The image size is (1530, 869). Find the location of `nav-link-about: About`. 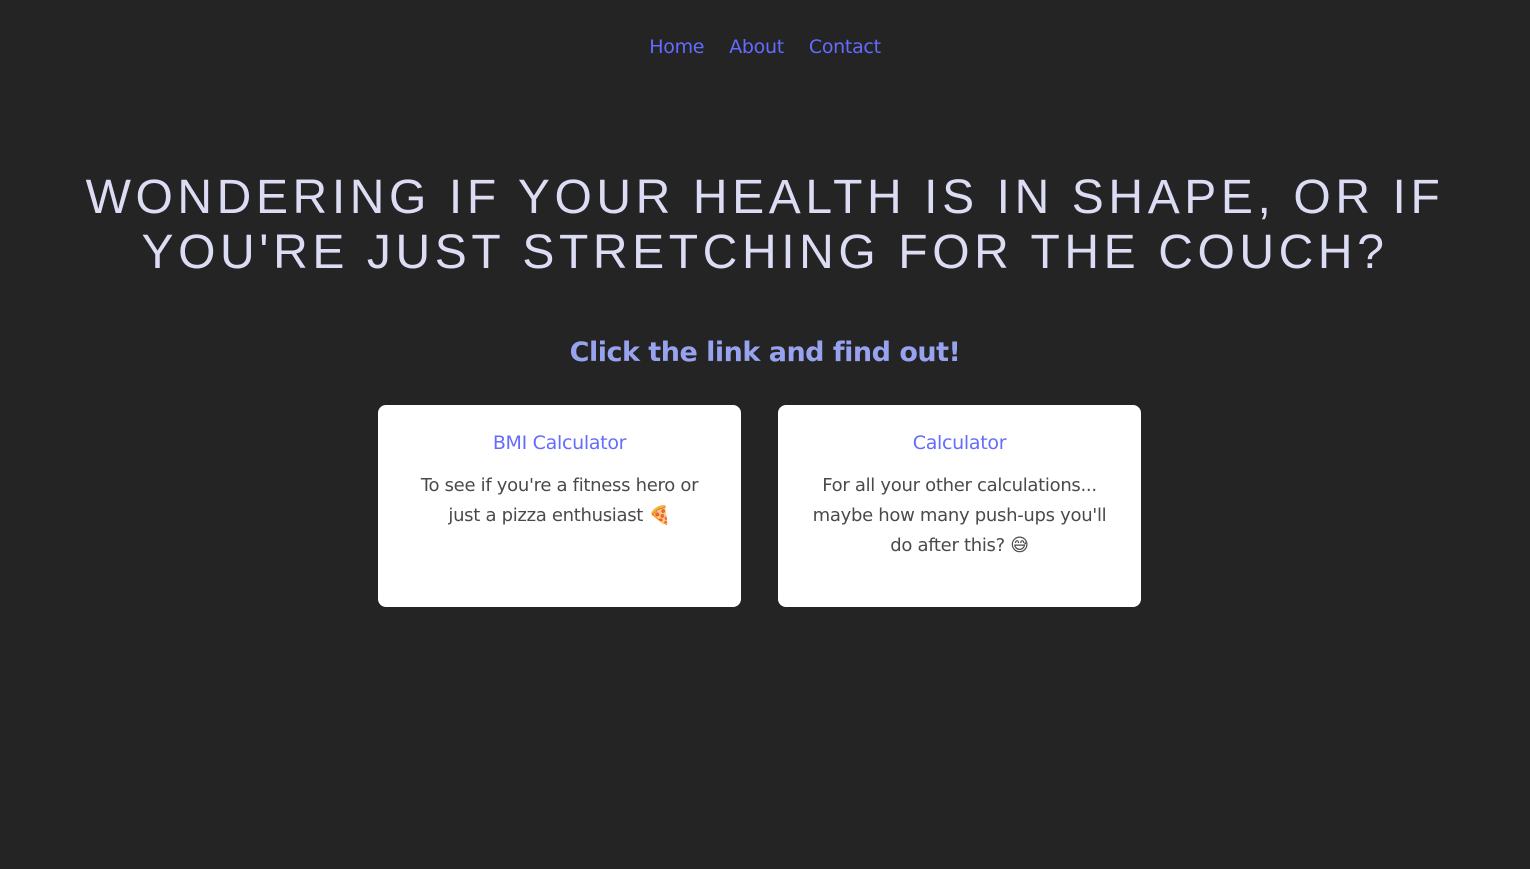

nav-link-about: About is located at coordinates (756, 47).